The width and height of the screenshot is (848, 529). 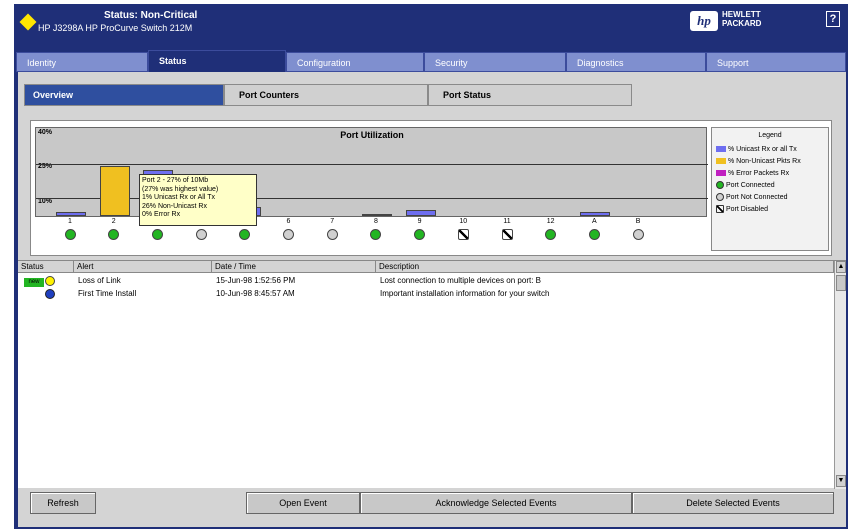 What do you see at coordinates (63, 503) in the screenshot?
I see `refresh-button: Refresh` at bounding box center [63, 503].